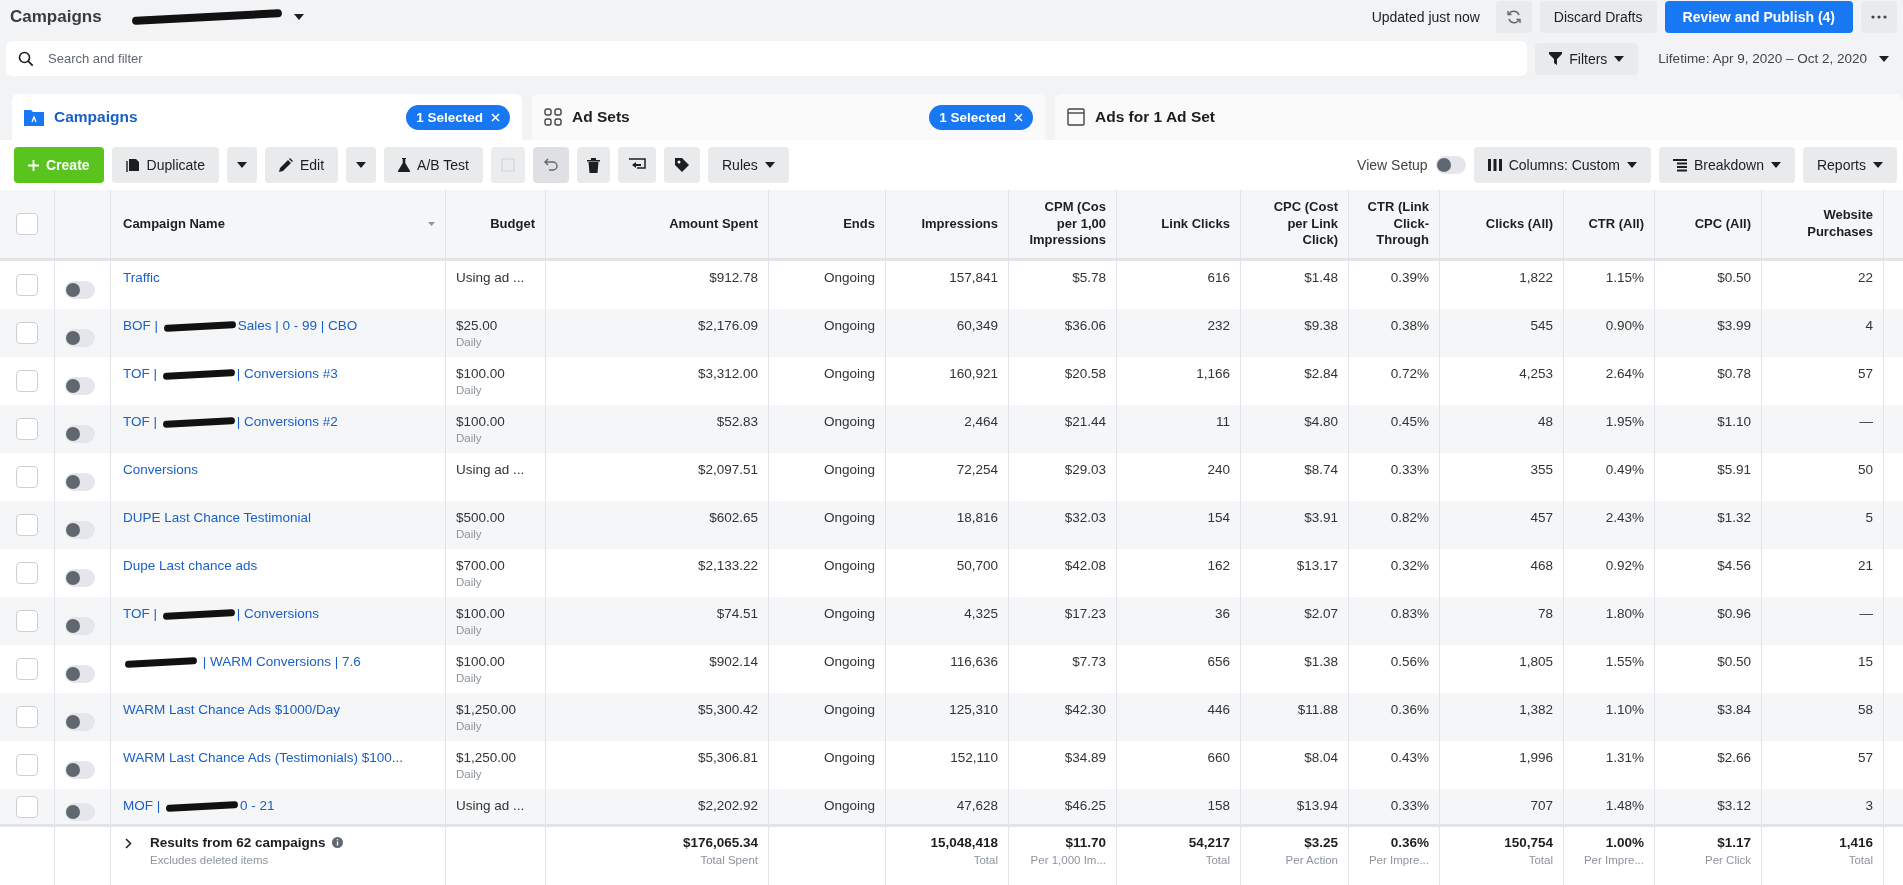  What do you see at coordinates (977, 805) in the screenshot?
I see `table-cell: 47,628` at bounding box center [977, 805].